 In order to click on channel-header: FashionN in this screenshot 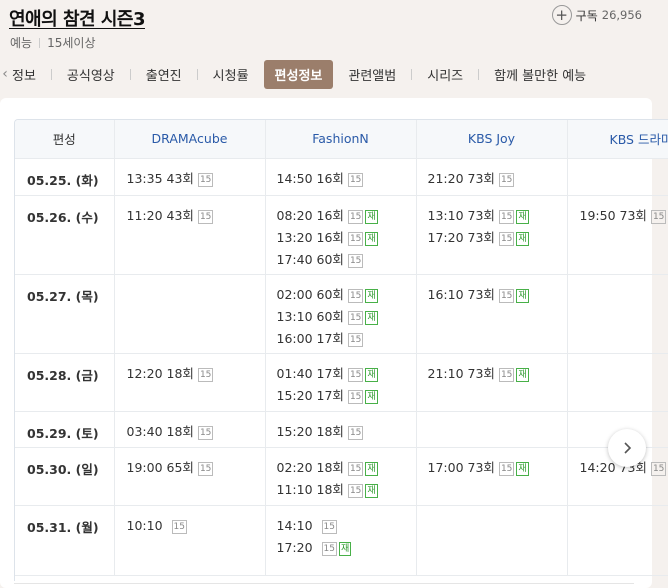, I will do `click(341, 139)`.